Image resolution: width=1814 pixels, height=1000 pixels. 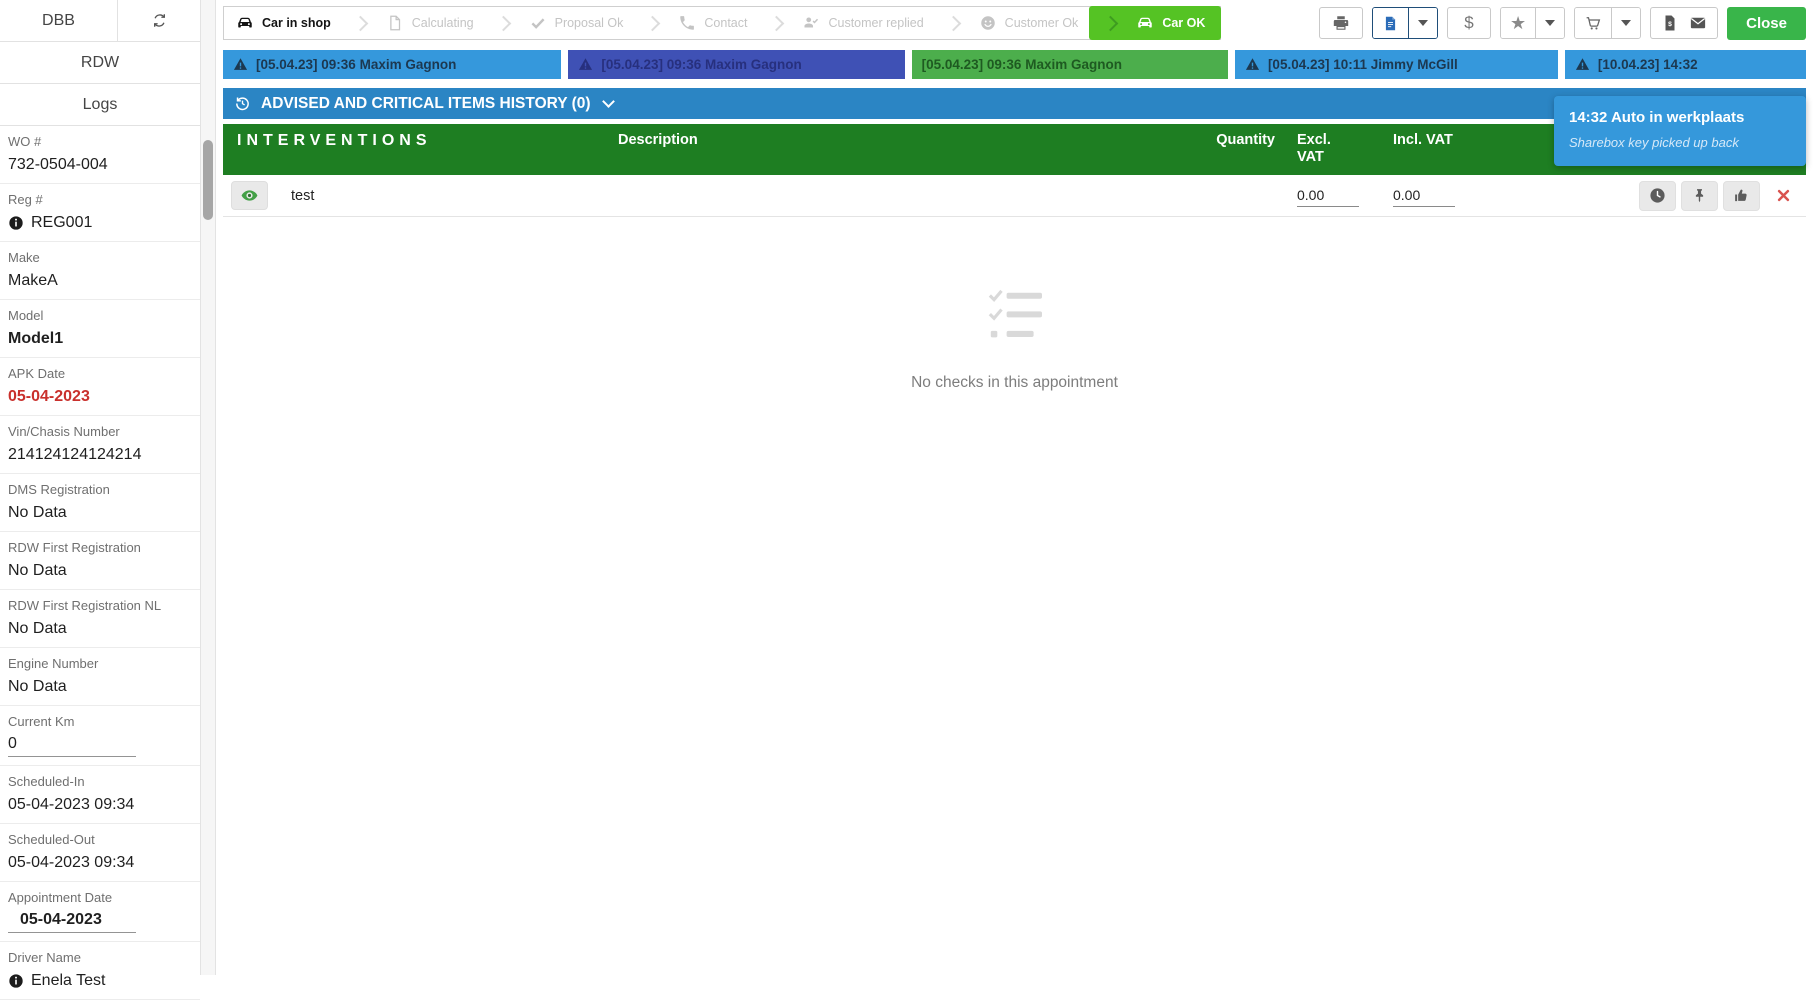 I want to click on field-label: WO #, so click(x=25, y=141).